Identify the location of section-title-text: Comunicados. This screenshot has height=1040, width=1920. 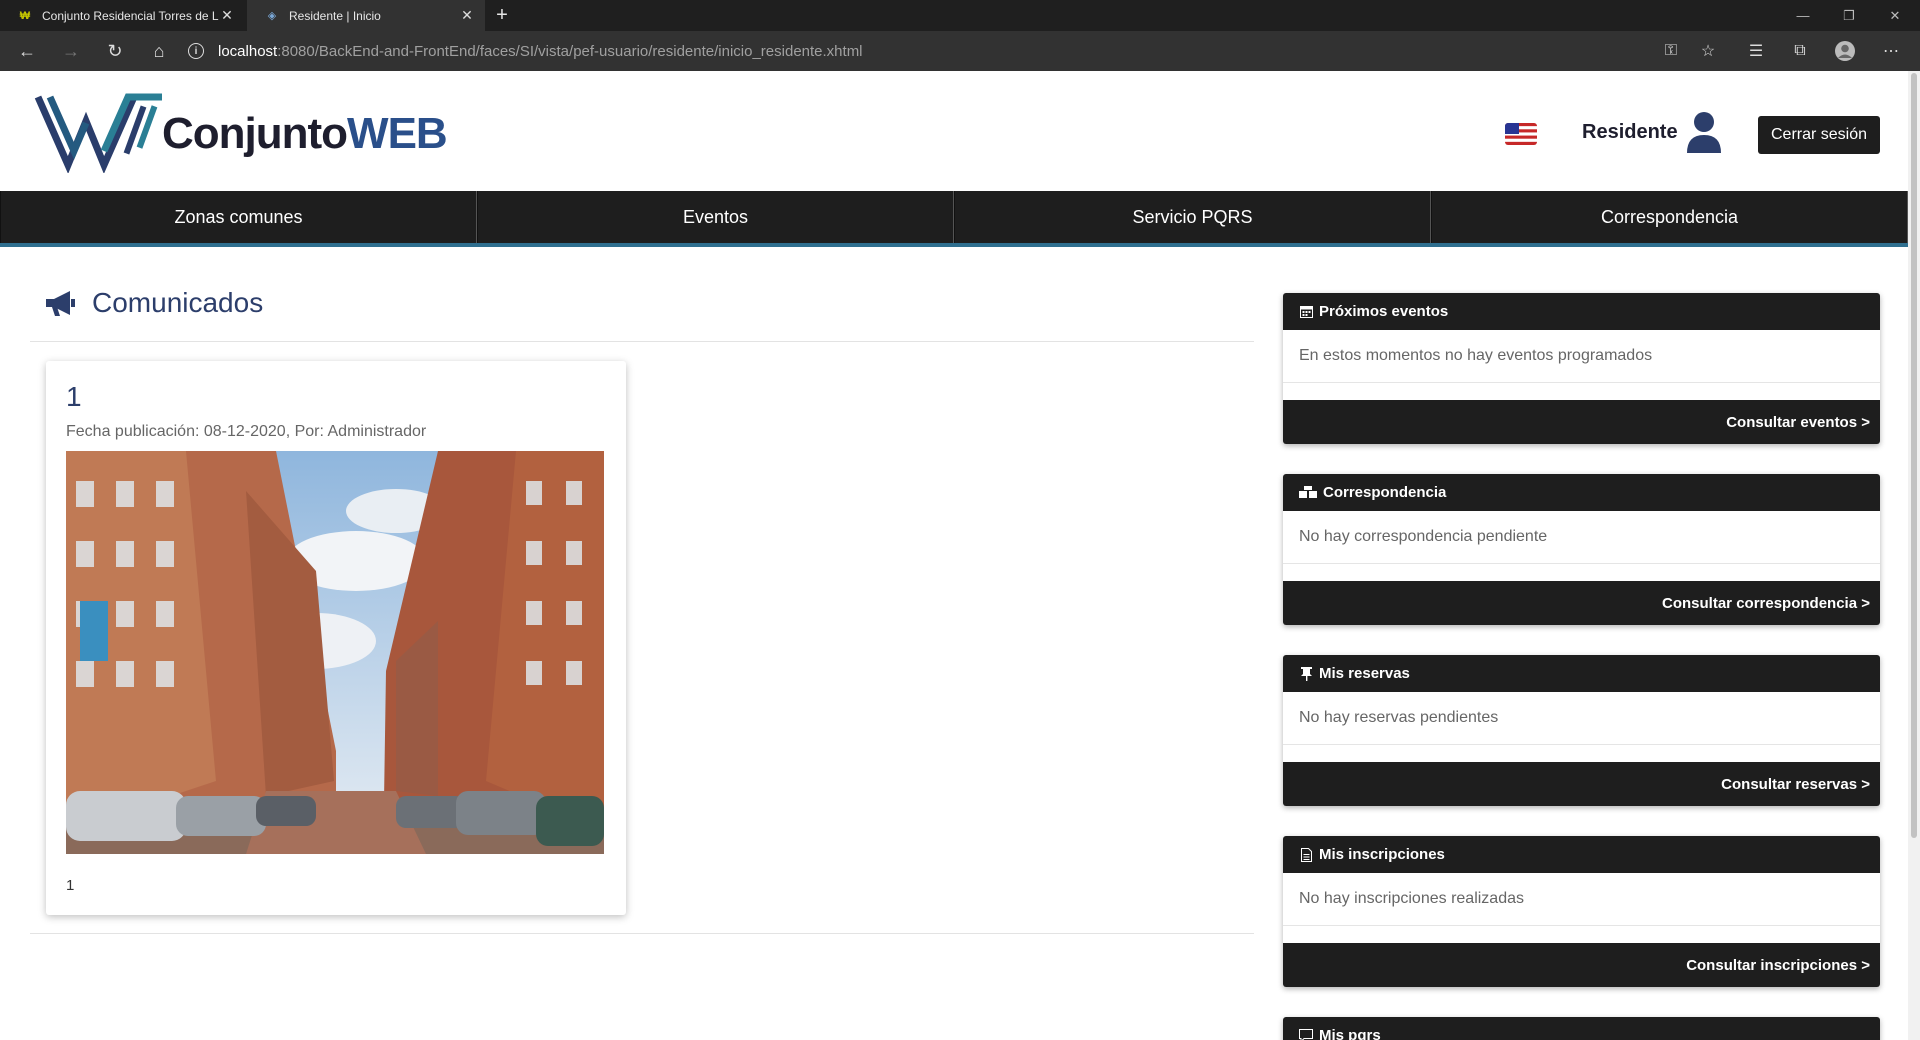
(178, 302).